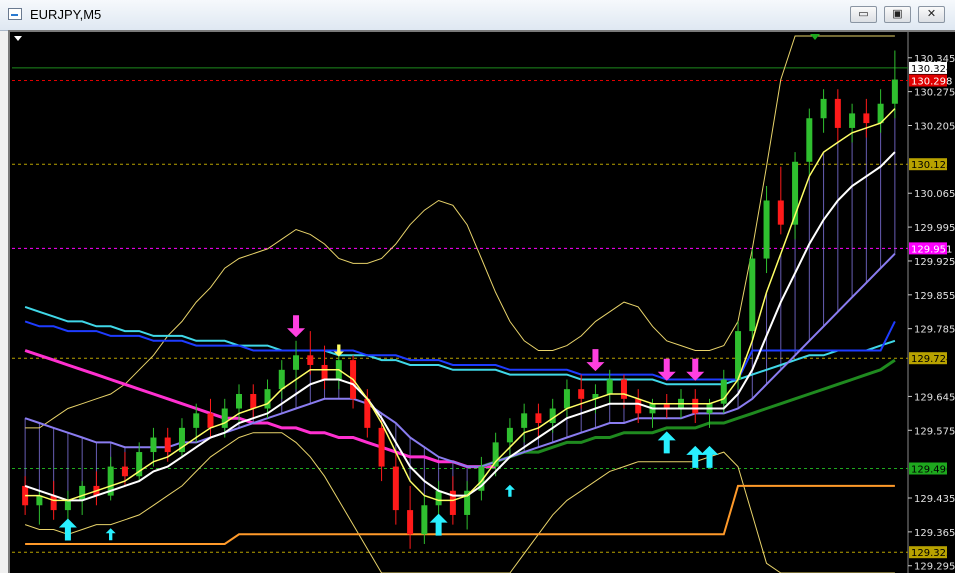  I want to click on price-label-badge: 129.496, so click(930, 469).